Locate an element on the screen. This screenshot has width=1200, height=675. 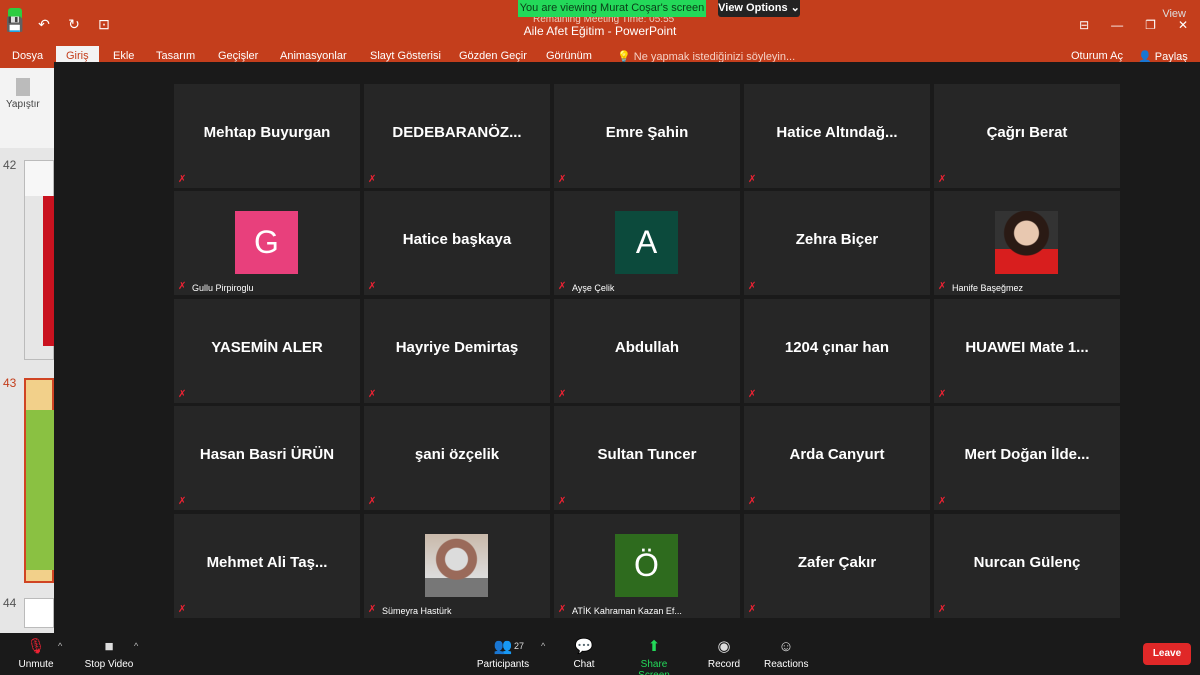
tab-tasarim: Tasarım is located at coordinates (175, 56).